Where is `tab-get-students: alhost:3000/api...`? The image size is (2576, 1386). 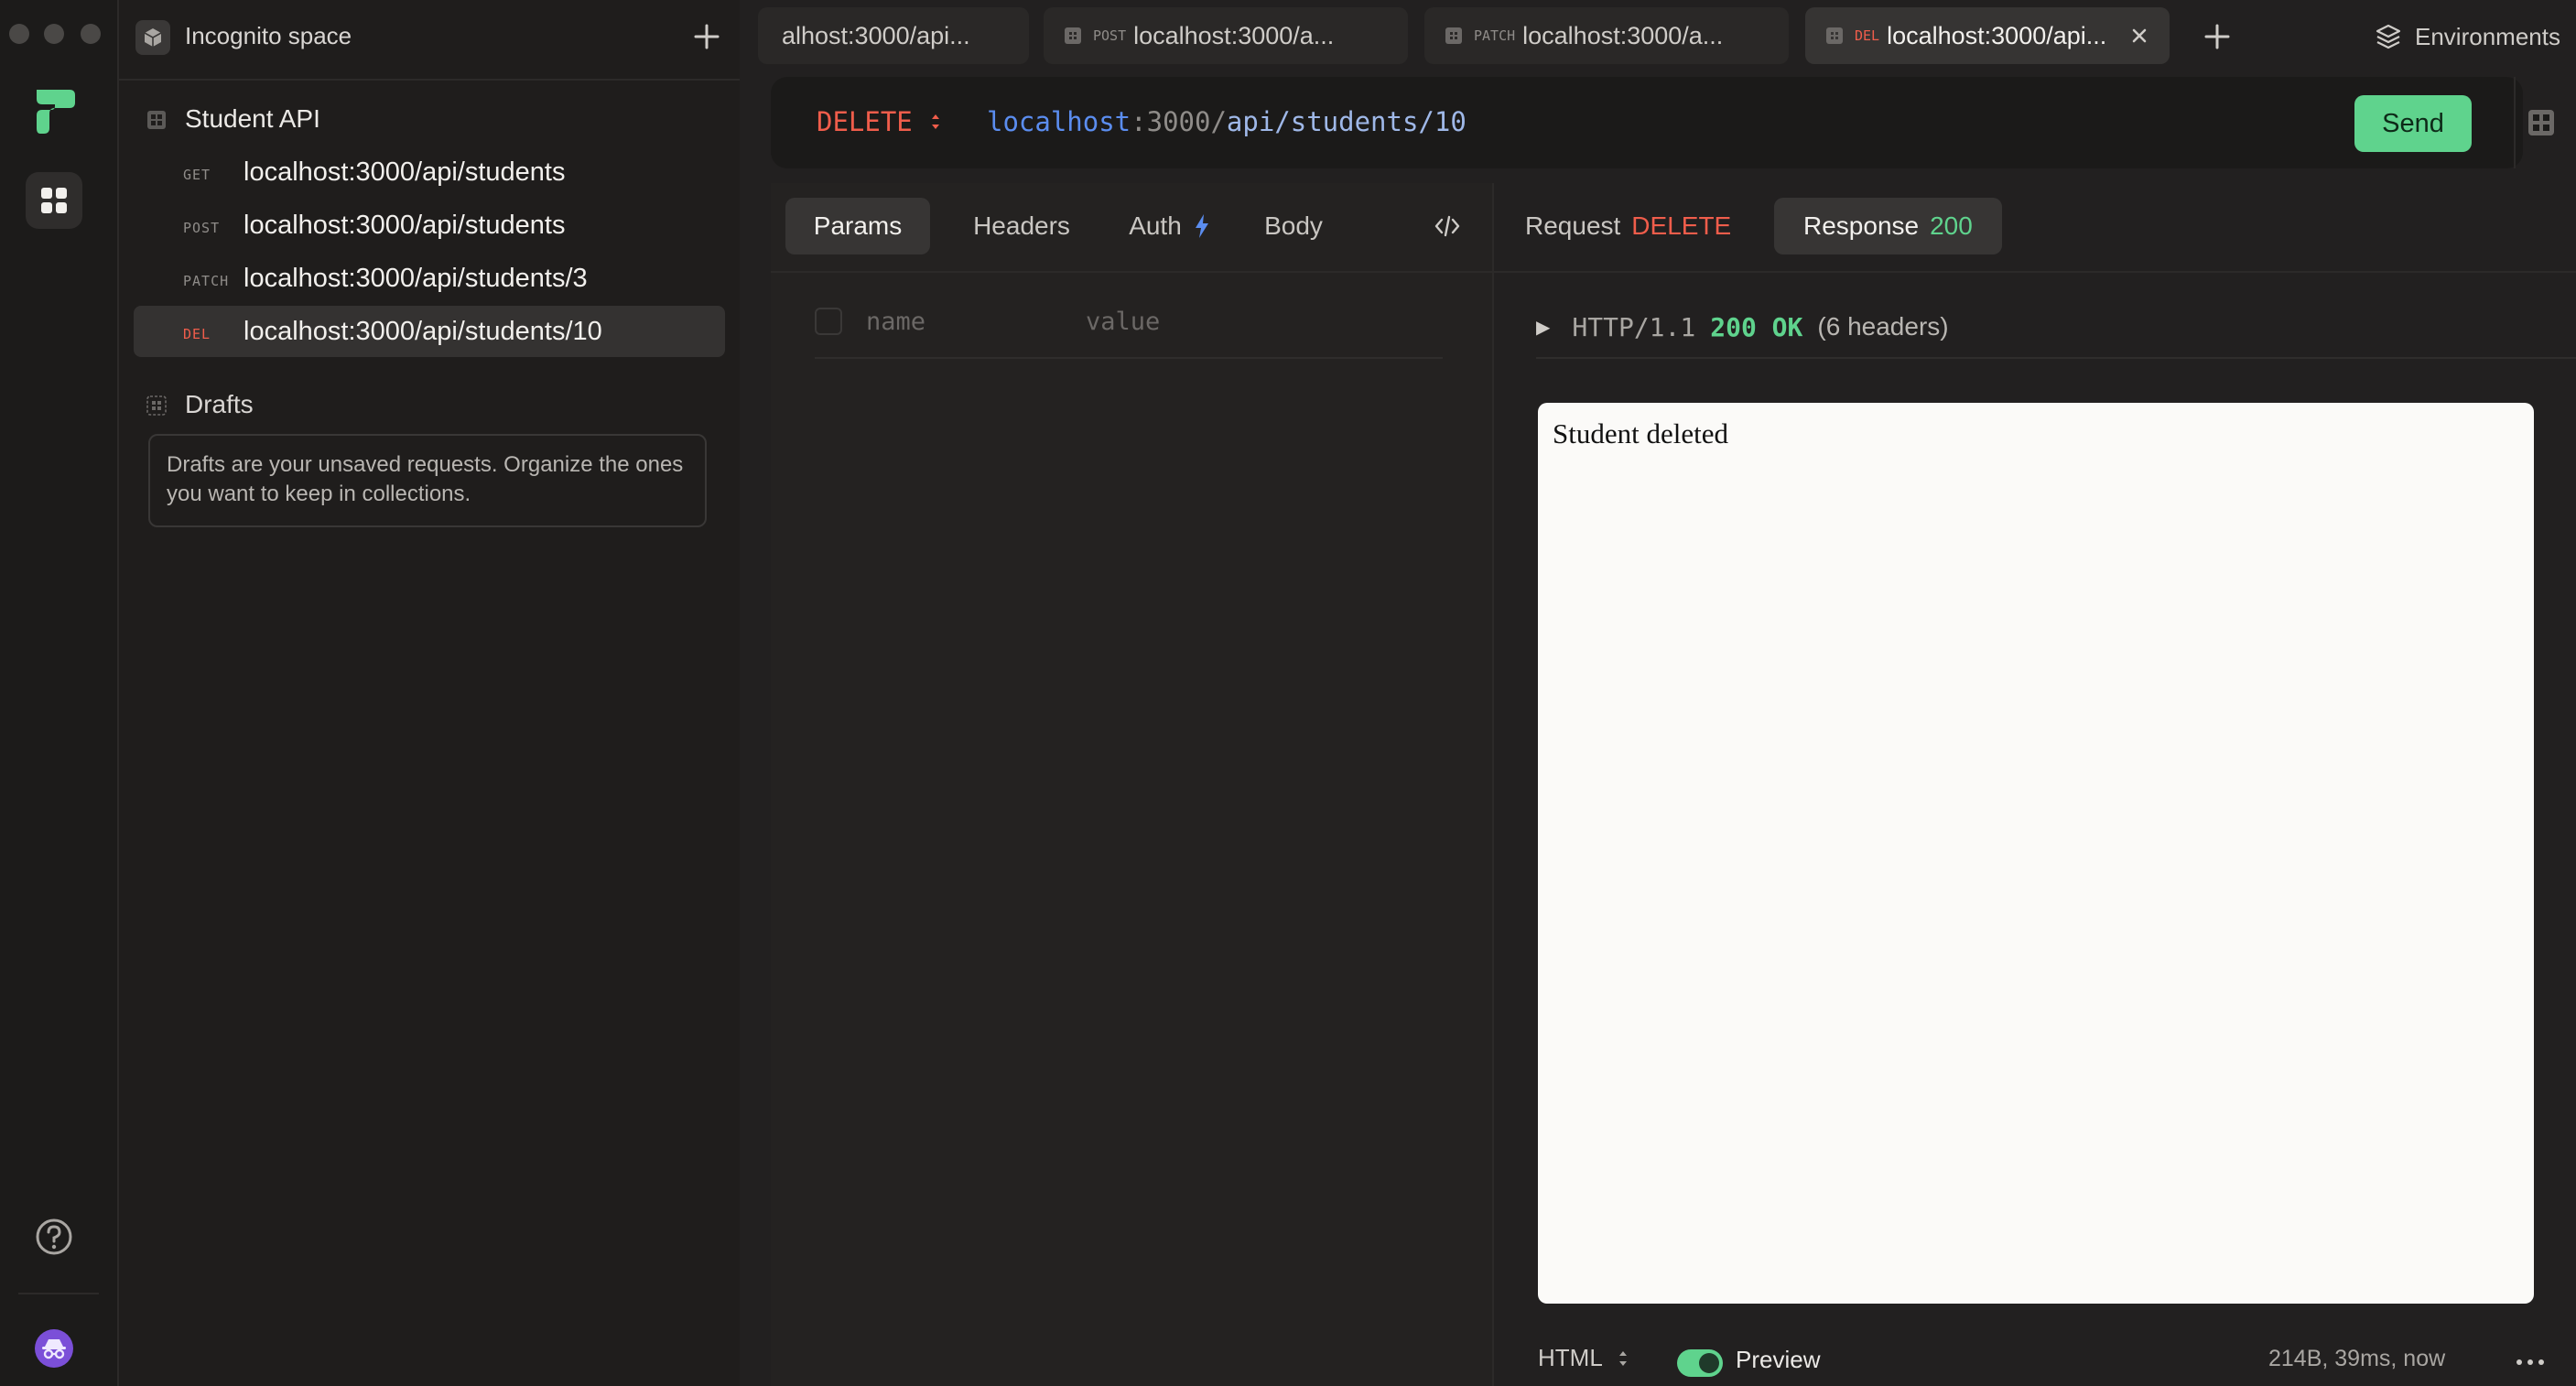
tab-get-students: alhost:3000/api... is located at coordinates (894, 36).